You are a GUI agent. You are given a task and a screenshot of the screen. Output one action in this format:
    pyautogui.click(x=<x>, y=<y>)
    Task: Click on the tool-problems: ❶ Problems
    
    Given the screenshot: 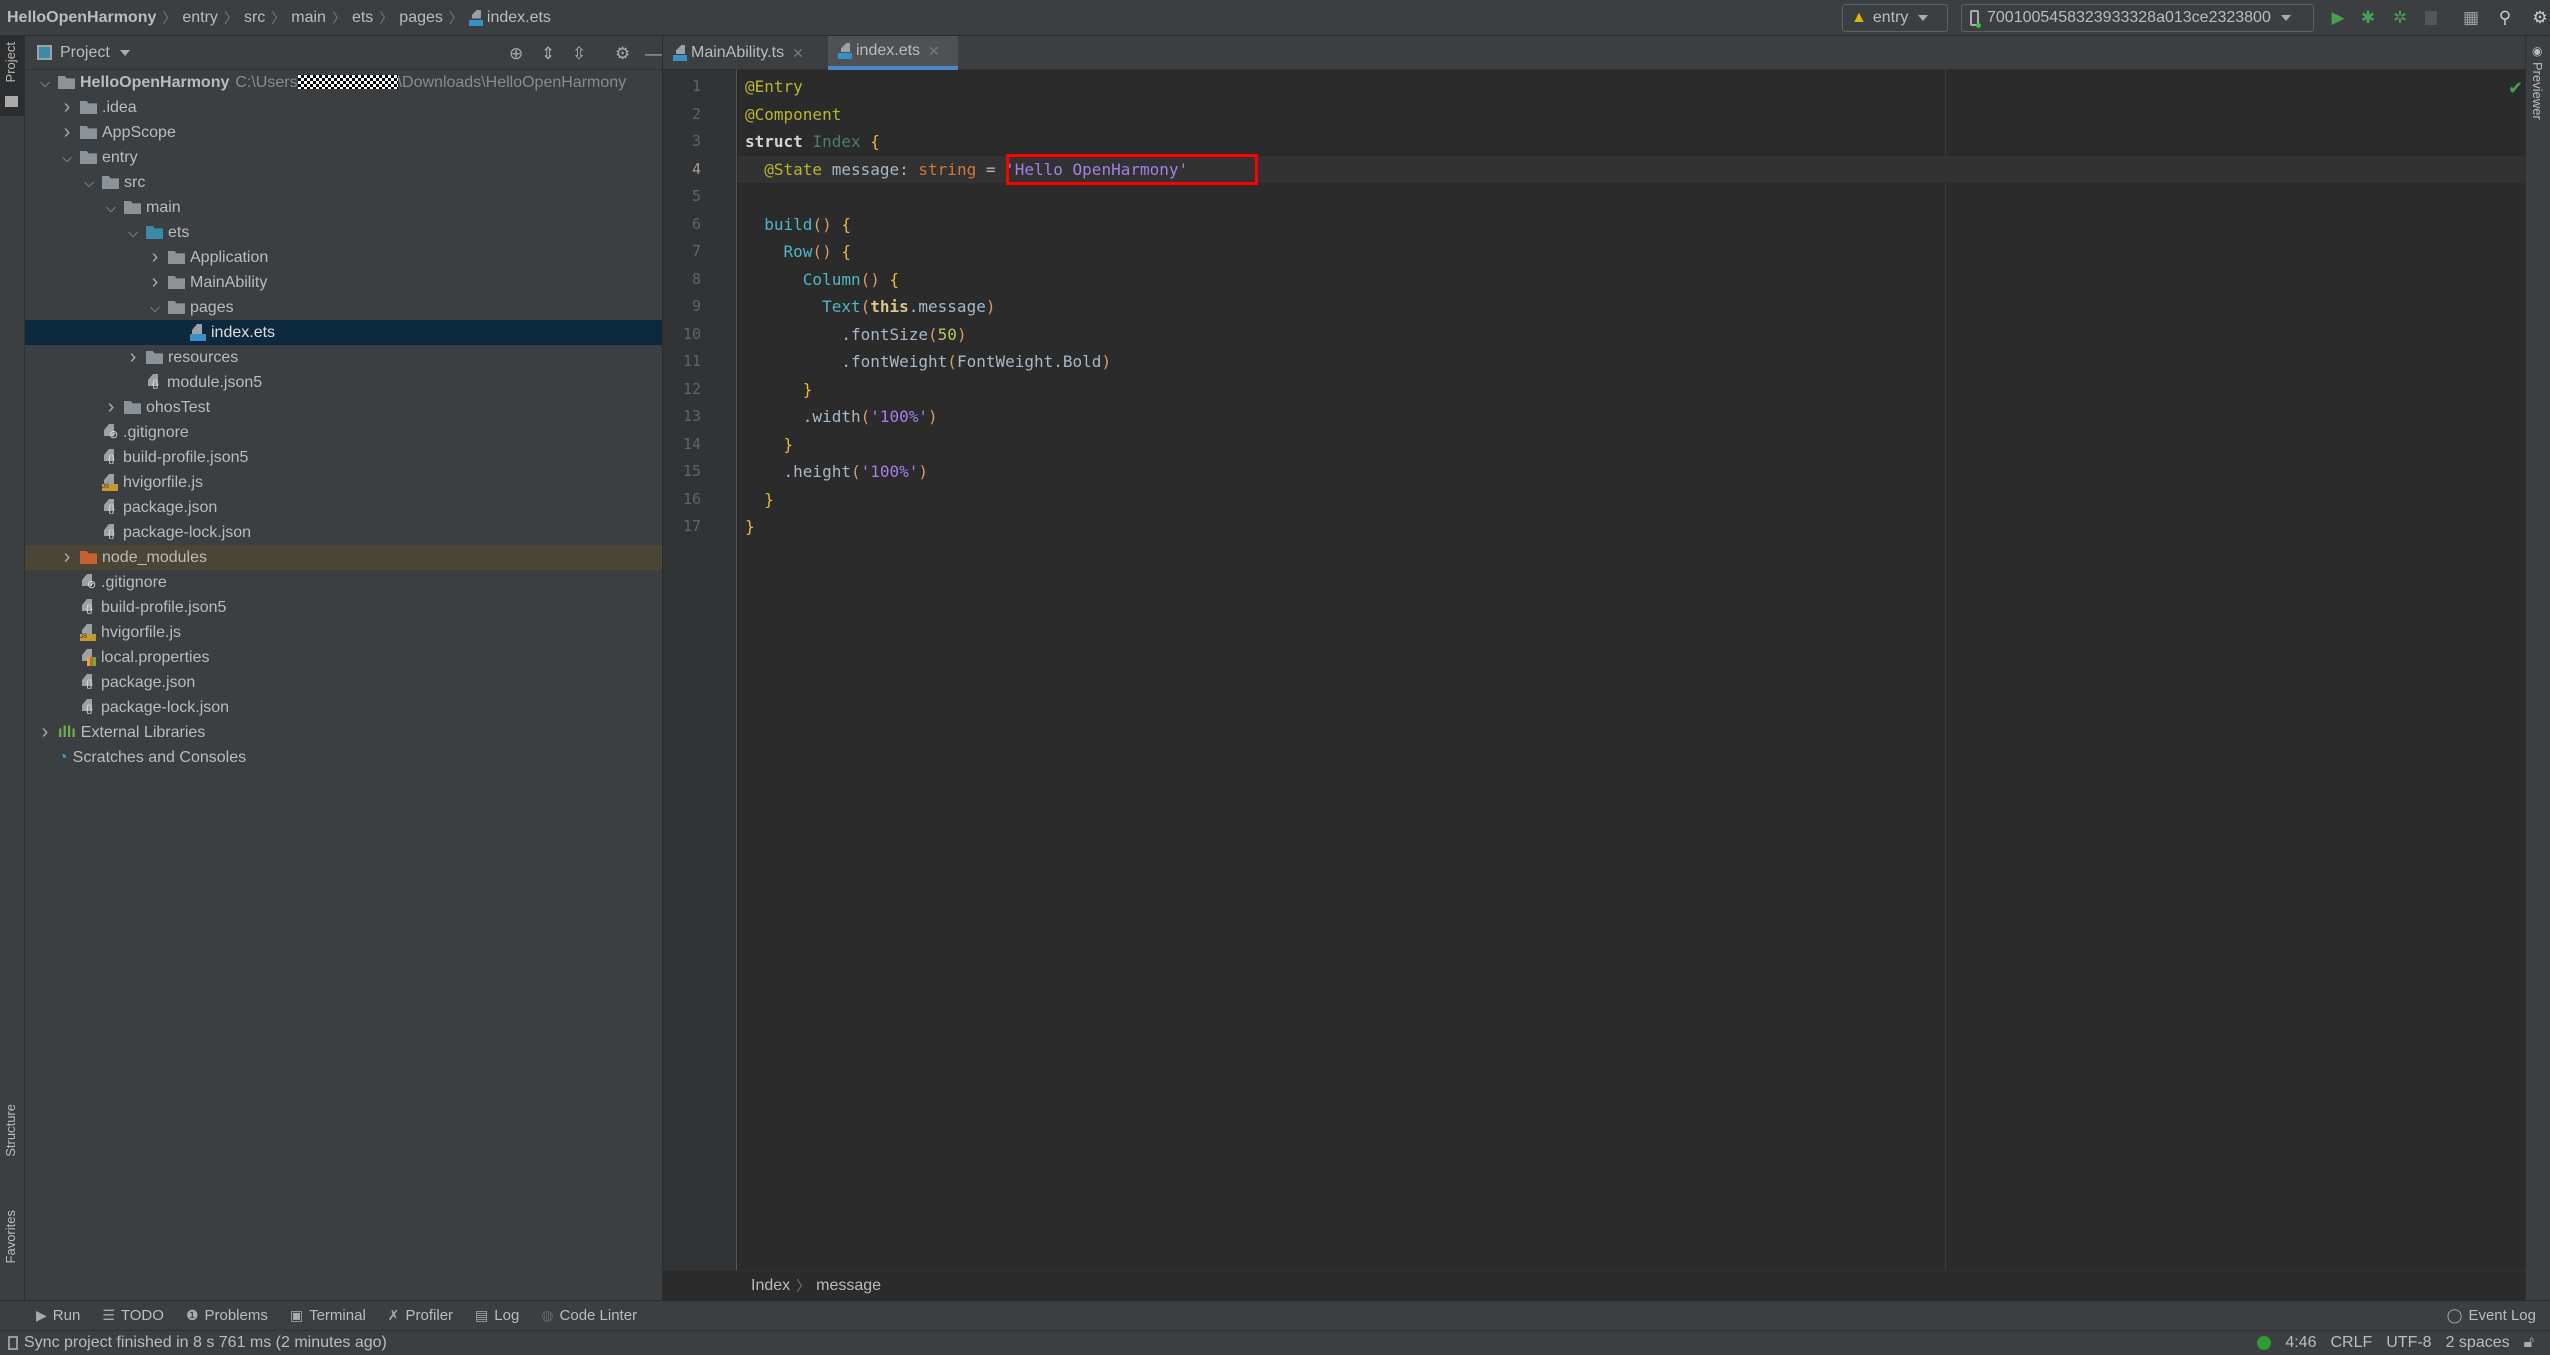 What is the action you would take?
    pyautogui.click(x=227, y=1315)
    